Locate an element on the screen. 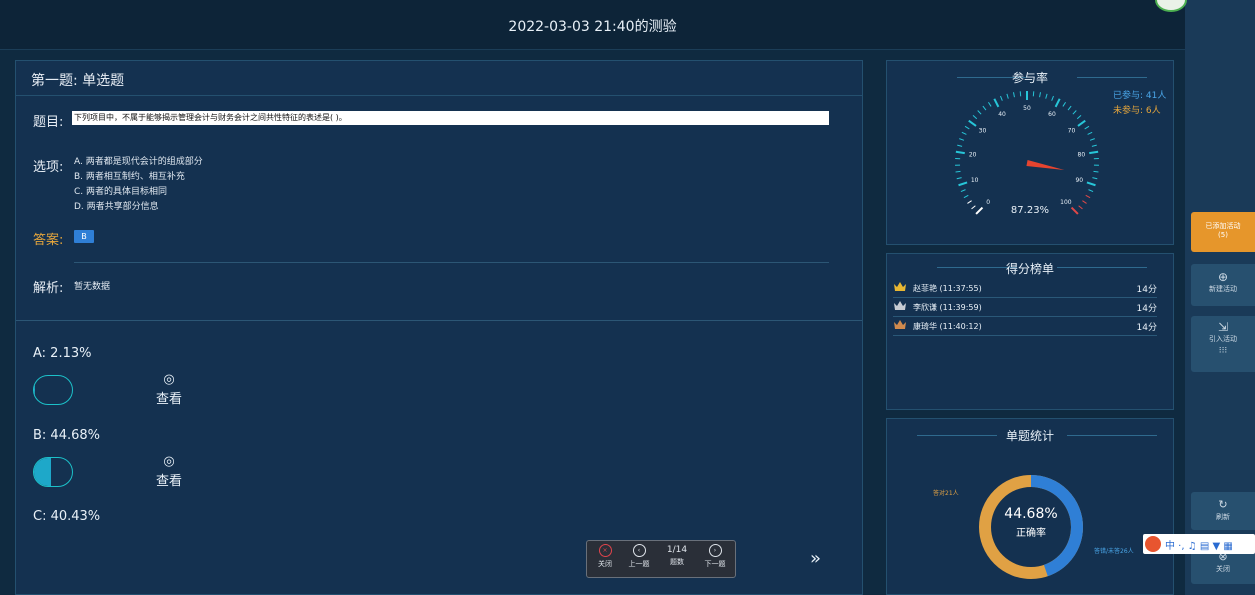  not-joined-count: 未参与: 6人 is located at coordinates (1137, 111).